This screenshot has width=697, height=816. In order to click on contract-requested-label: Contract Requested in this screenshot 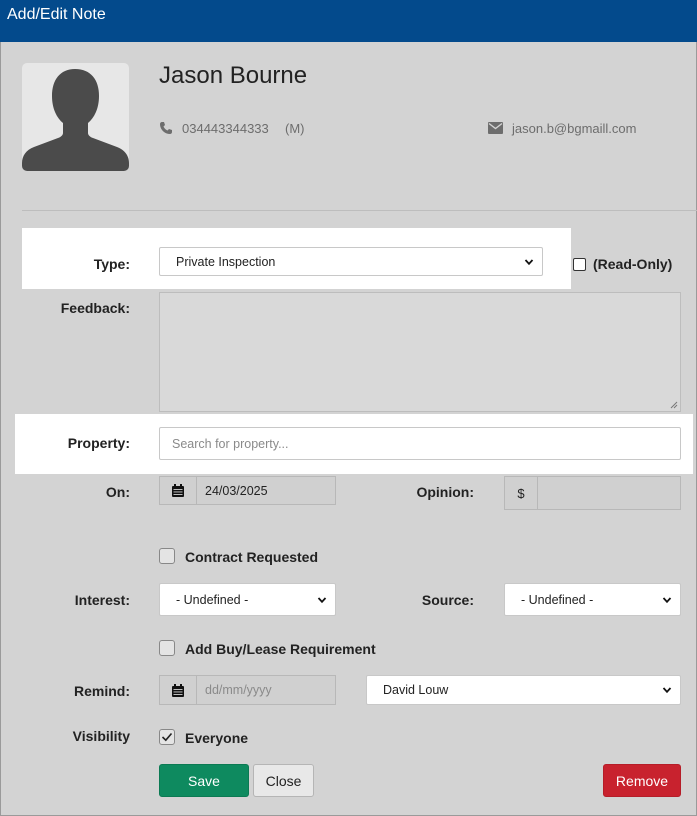, I will do `click(252, 557)`.